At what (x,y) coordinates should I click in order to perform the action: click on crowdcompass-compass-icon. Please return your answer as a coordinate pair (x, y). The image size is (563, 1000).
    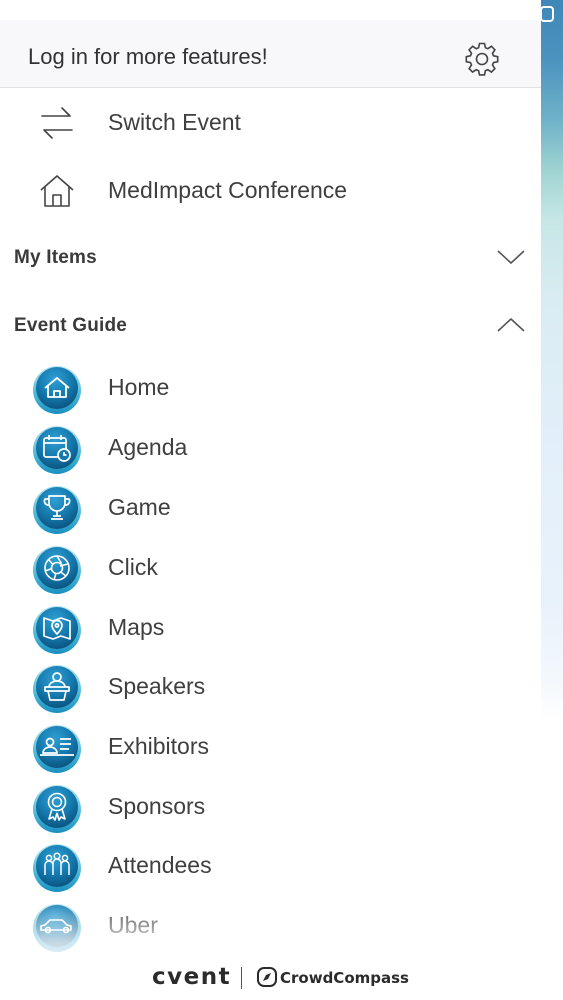
    Looking at the image, I should click on (267, 977).